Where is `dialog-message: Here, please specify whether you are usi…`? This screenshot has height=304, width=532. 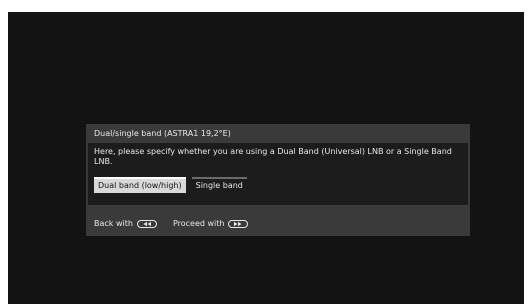
dialog-message: Here, please specify whether you are usi… is located at coordinates (273, 156).